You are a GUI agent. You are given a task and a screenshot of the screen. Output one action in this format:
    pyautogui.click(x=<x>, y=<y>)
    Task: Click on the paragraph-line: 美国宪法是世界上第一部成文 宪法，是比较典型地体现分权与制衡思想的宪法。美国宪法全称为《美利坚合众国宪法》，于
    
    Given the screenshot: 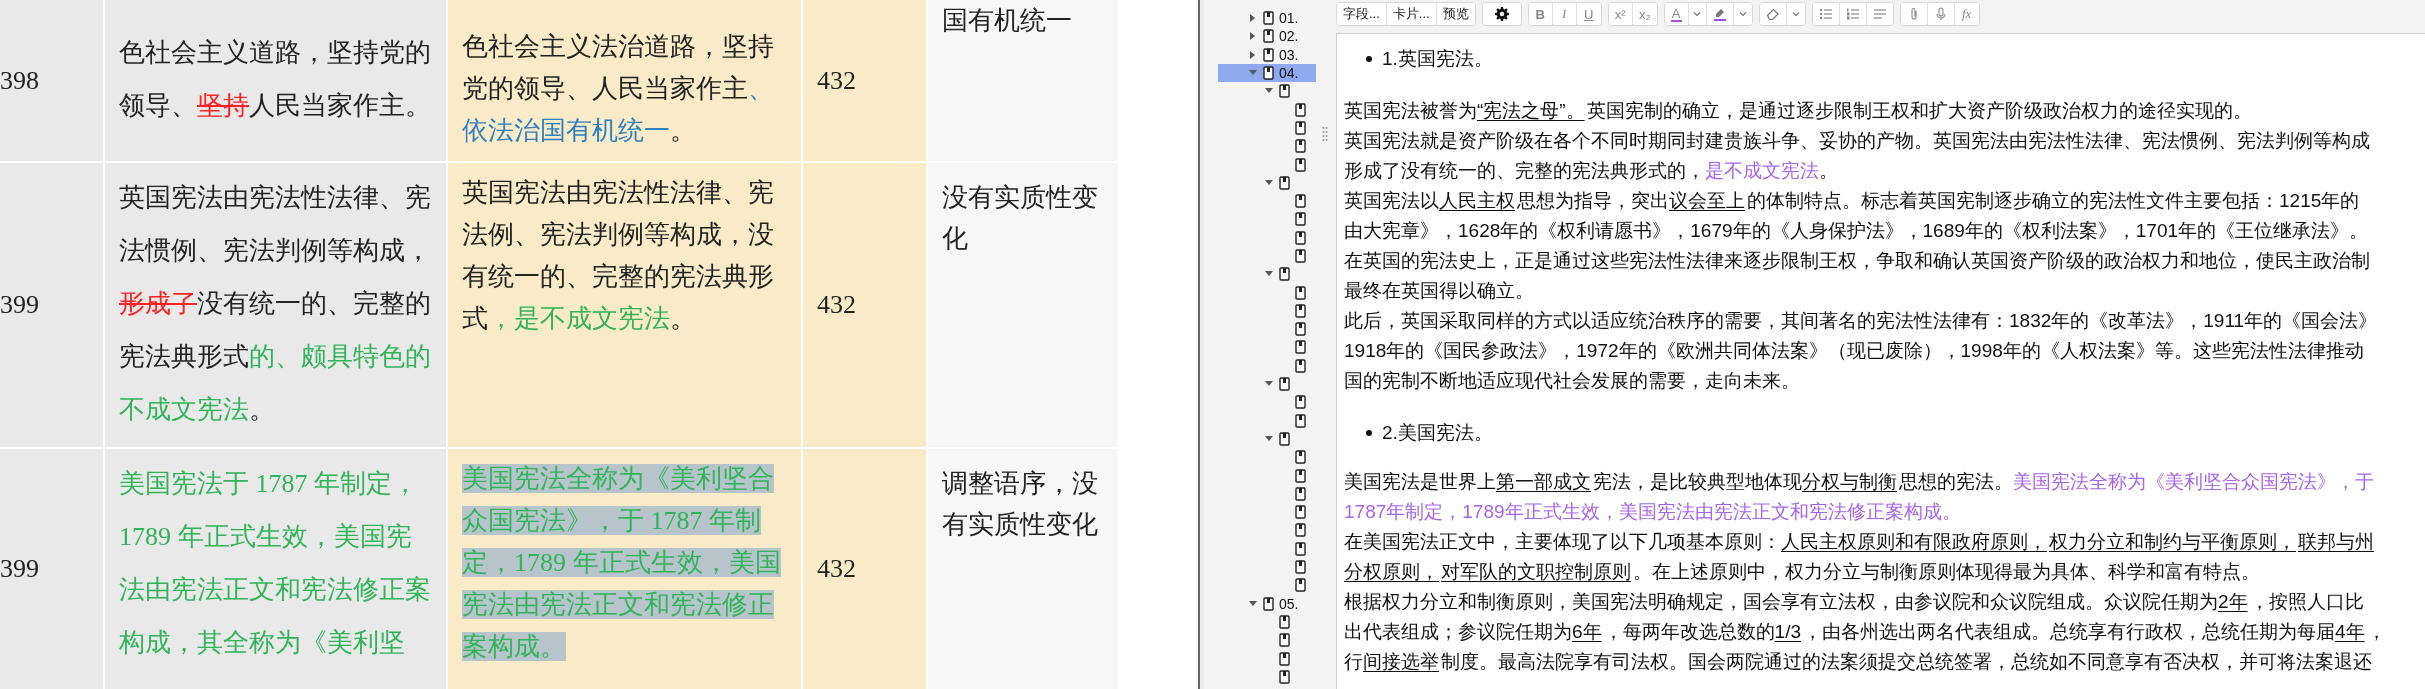 What is the action you would take?
    pyautogui.click(x=1859, y=482)
    